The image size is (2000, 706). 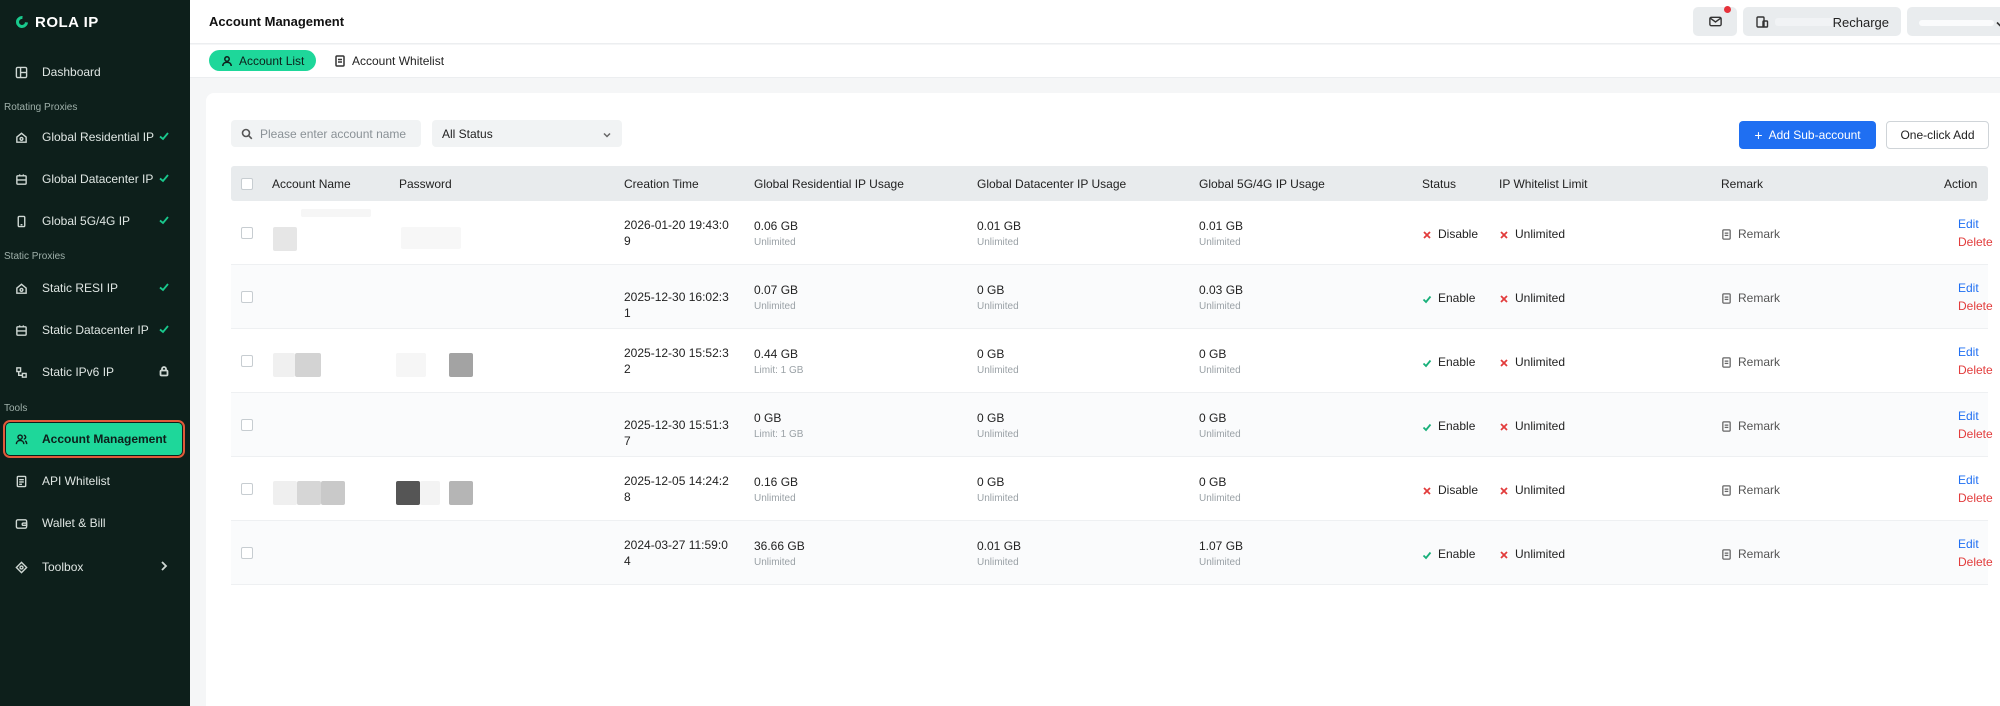 I want to click on sidebar-item-global-residential: Global Residential IP, so click(x=94, y=137).